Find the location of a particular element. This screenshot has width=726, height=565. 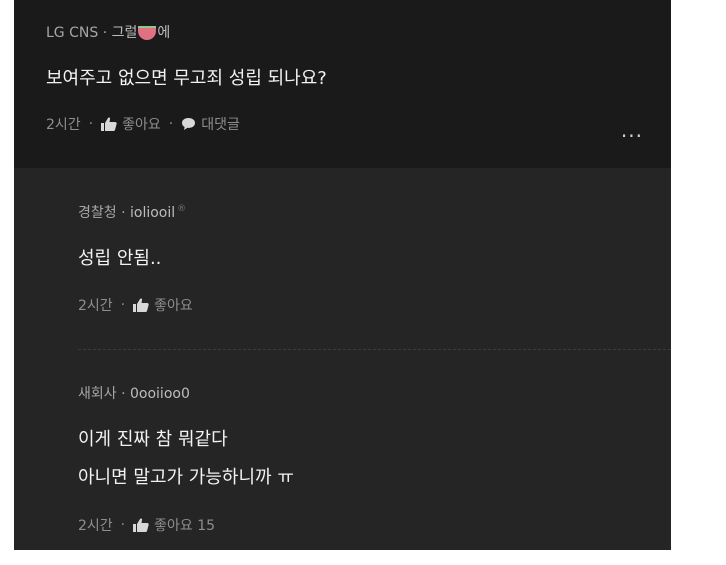

reply-actions: 2시간 · 좋아요 is located at coordinates (135, 305).